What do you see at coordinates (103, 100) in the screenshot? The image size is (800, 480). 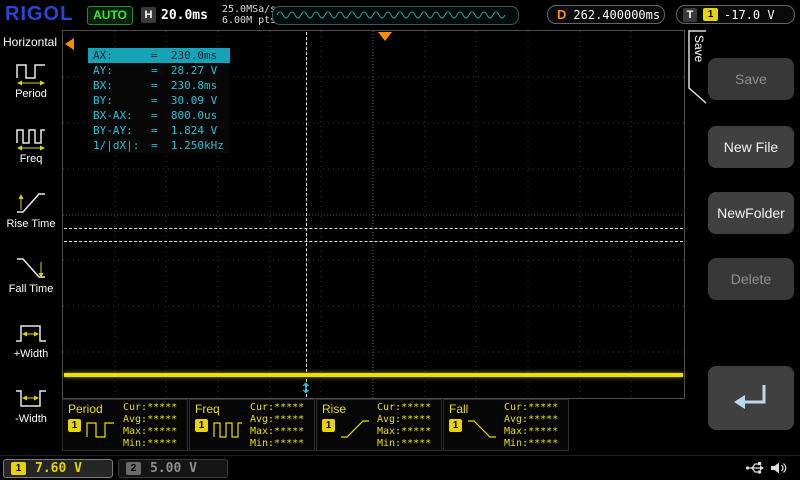 I see `cursor-name: BY:` at bounding box center [103, 100].